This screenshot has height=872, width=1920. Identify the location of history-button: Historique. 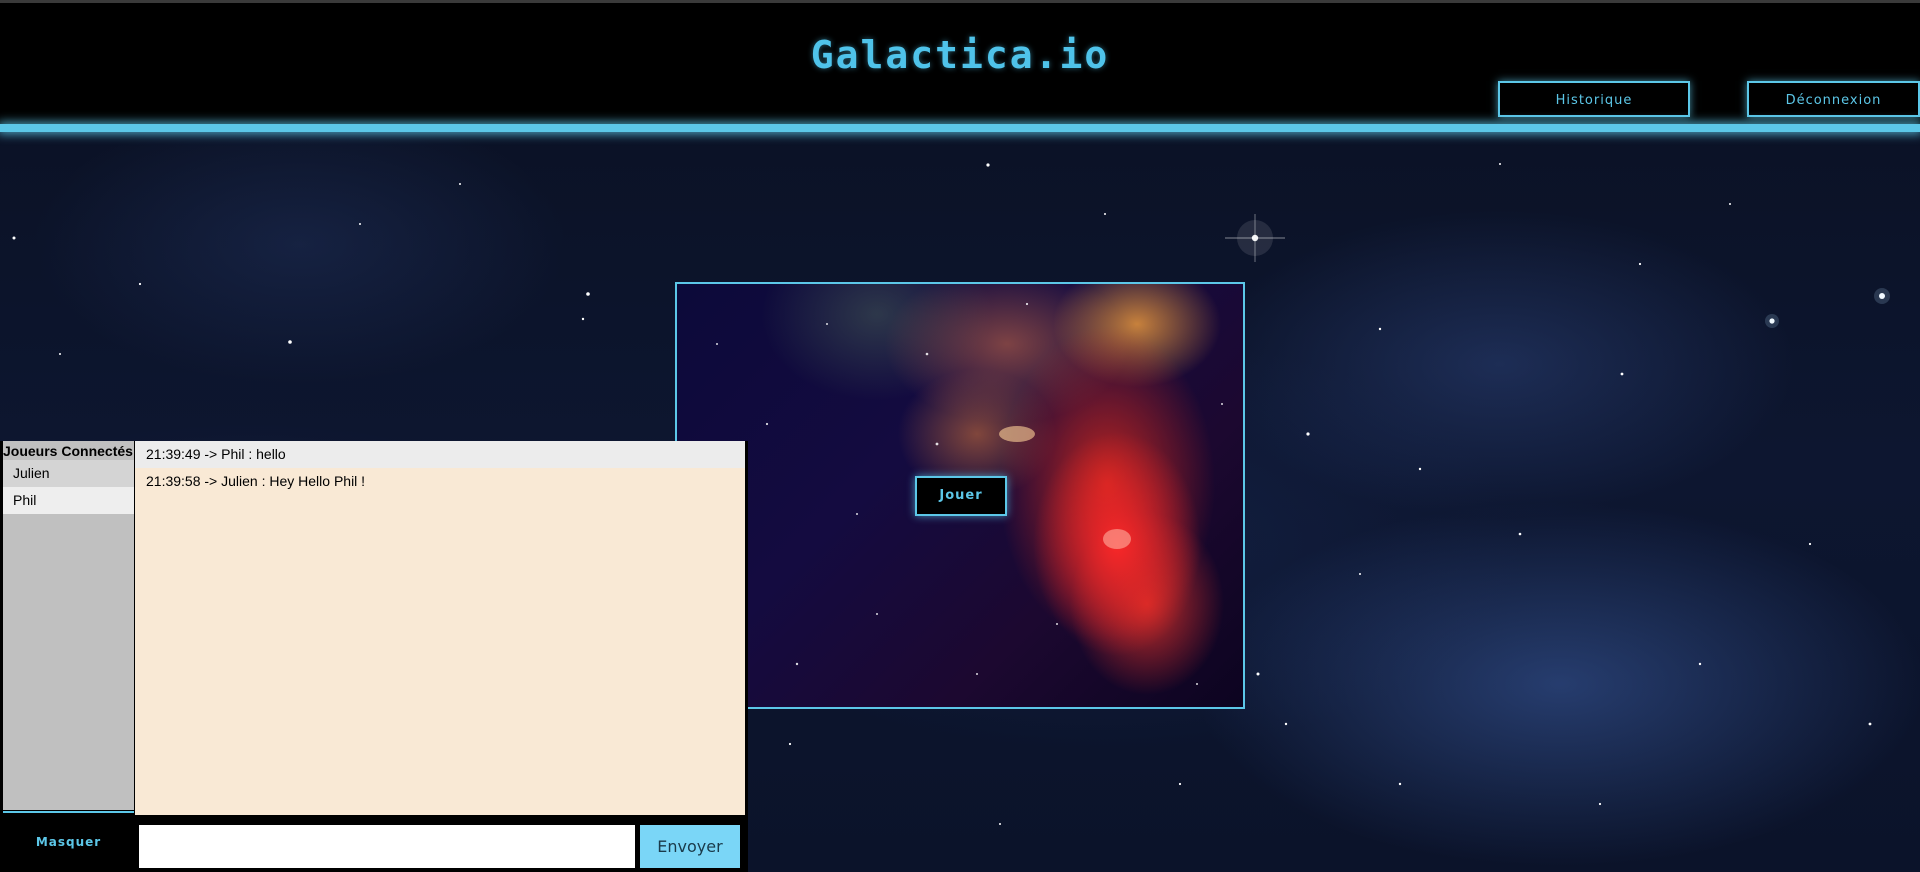
(1594, 99).